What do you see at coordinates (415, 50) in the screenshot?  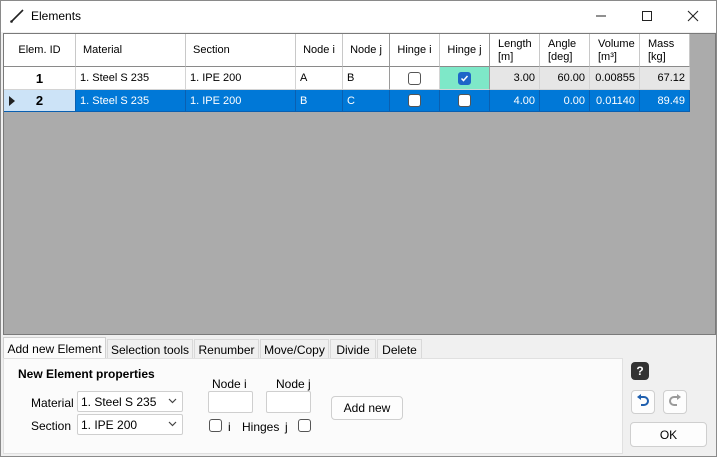 I see `header-hinge-i: Hinge i` at bounding box center [415, 50].